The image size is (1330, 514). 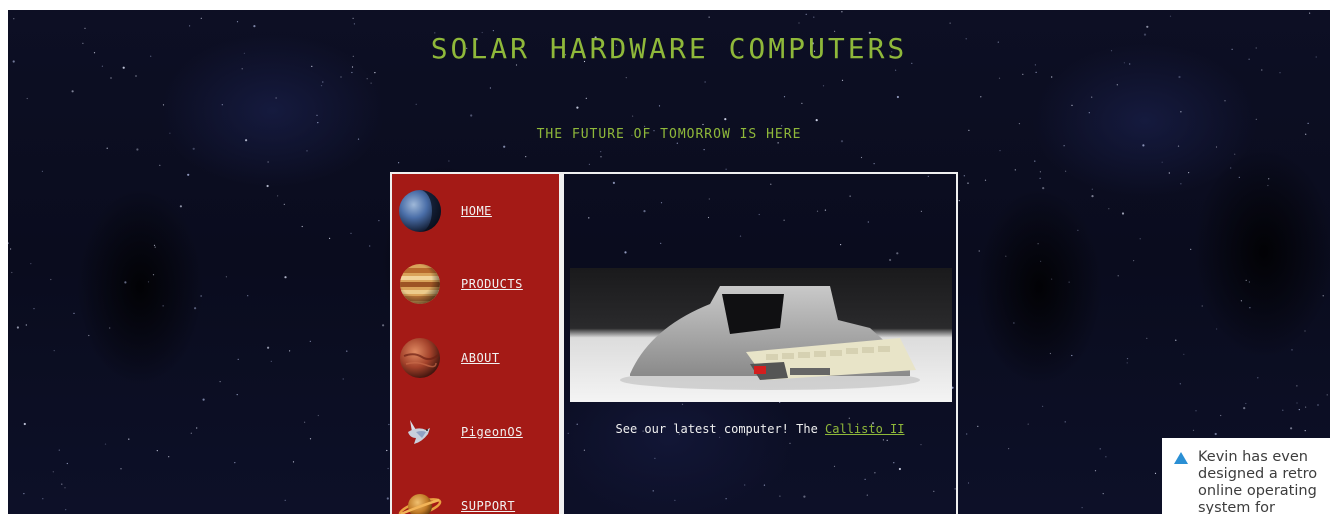 I want to click on sidebar-item-home: HOME, so click(x=475, y=211).